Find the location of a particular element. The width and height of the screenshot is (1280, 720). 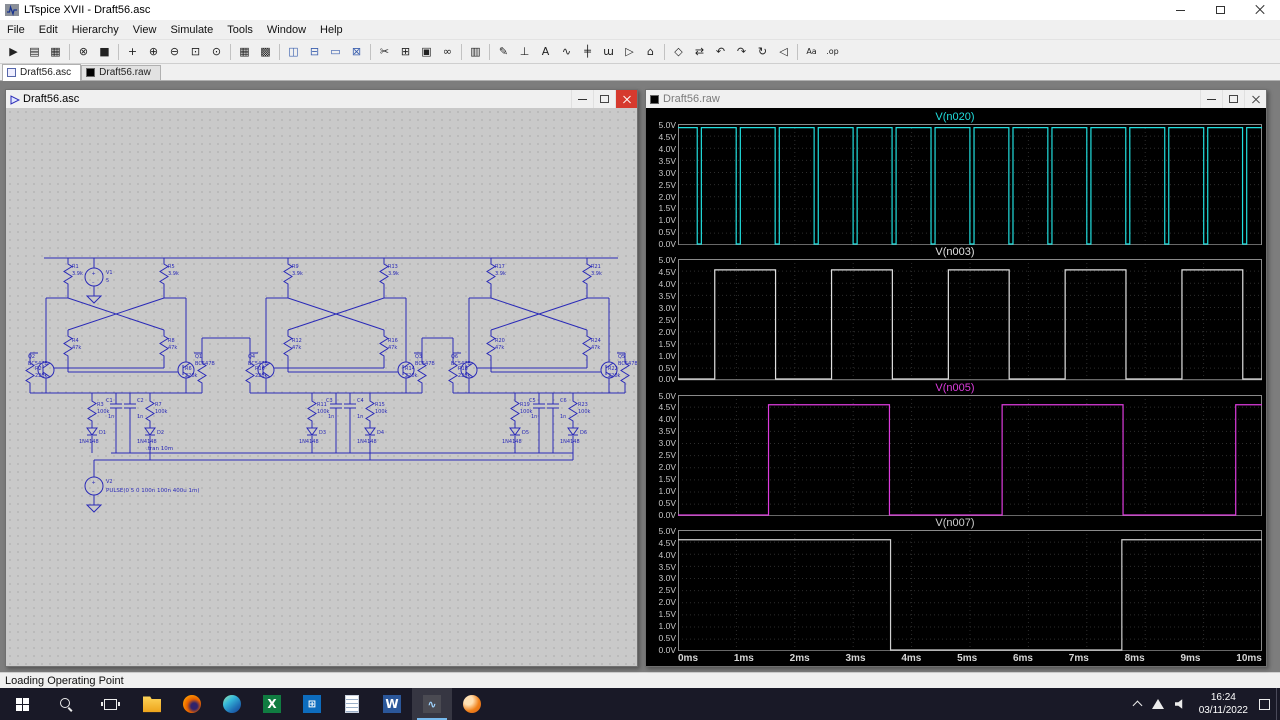

undo-button: ↶ is located at coordinates (720, 52).